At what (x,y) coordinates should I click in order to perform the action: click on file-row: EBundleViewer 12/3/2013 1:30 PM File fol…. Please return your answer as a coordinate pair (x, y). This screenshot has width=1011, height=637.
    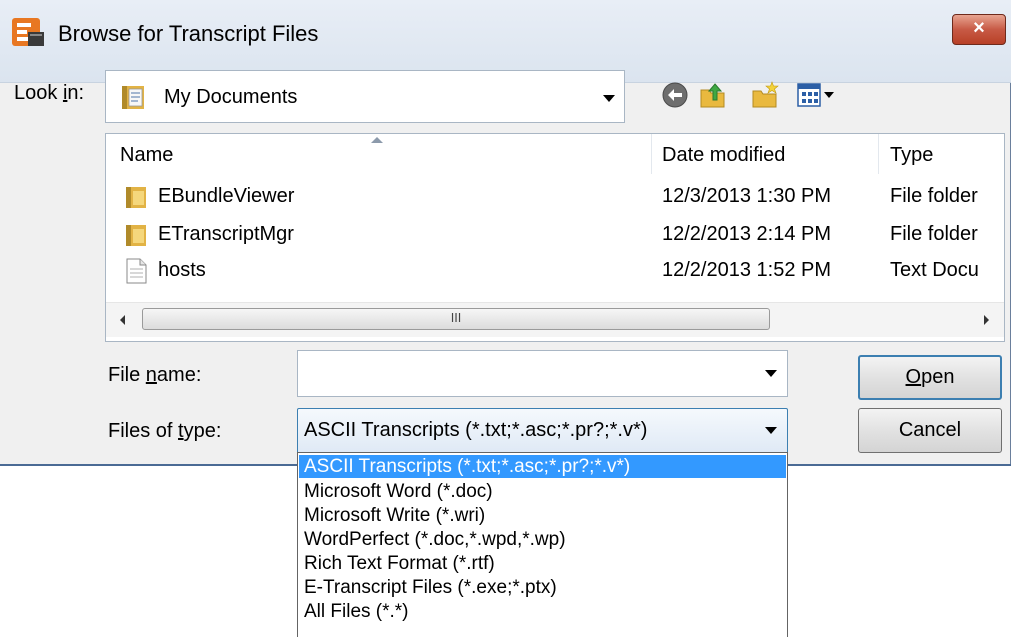
    Looking at the image, I should click on (555, 198).